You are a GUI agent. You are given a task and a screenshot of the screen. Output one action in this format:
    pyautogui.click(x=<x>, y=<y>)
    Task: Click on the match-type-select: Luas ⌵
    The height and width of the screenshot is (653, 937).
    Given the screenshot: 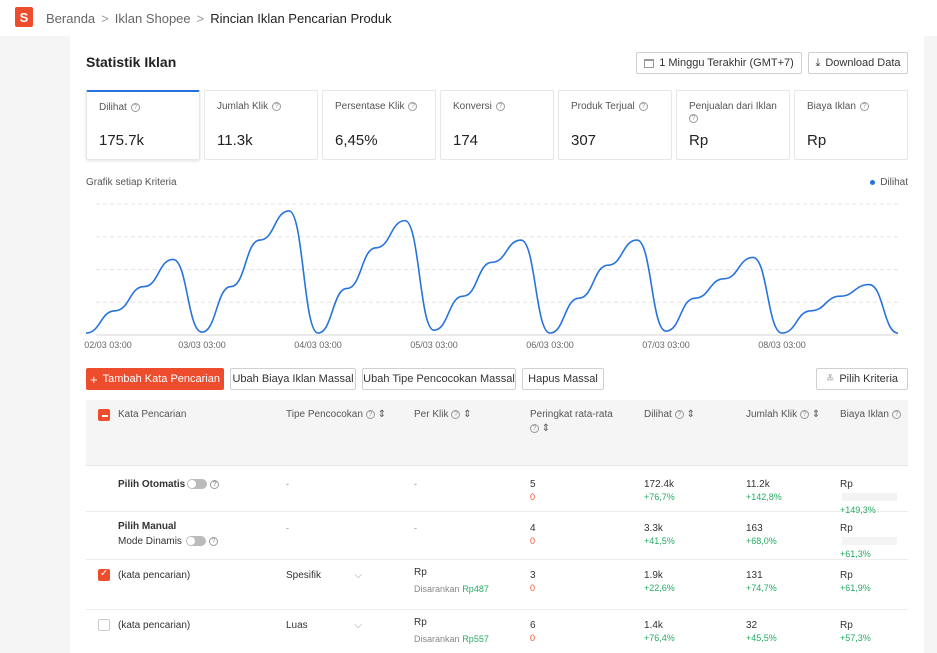 What is the action you would take?
    pyautogui.click(x=324, y=625)
    